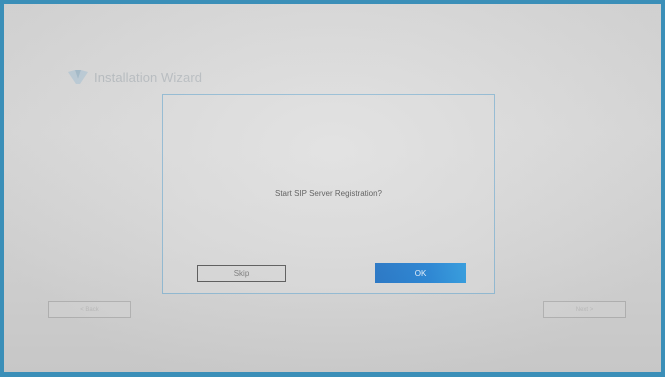 The image size is (665, 377). What do you see at coordinates (420, 273) in the screenshot?
I see `ok-button: OK` at bounding box center [420, 273].